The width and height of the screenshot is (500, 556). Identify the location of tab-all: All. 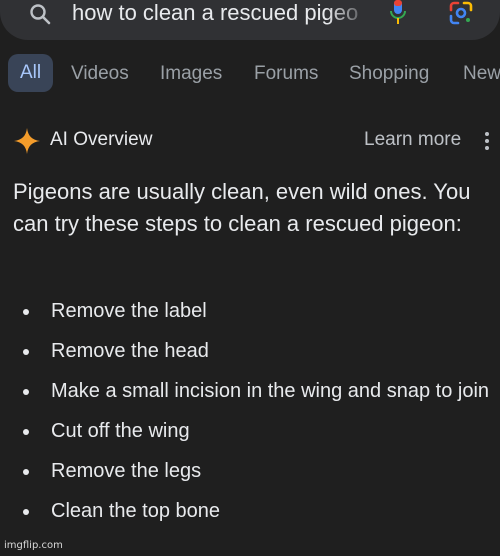
(31, 73).